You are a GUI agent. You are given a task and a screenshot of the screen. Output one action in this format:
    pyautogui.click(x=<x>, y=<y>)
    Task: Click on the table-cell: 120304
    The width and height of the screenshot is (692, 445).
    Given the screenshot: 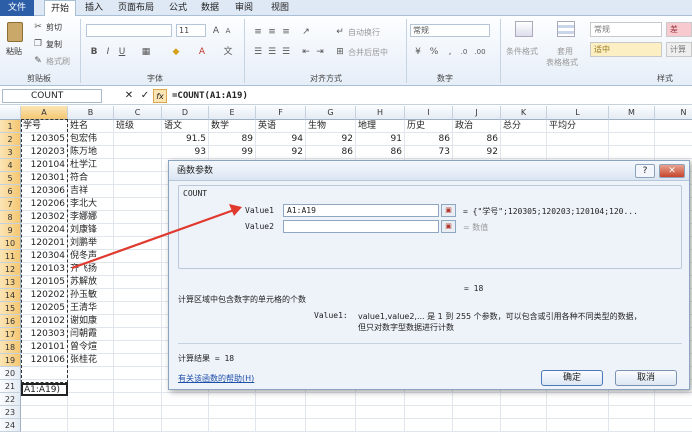 What is the action you would take?
    pyautogui.click(x=44, y=256)
    